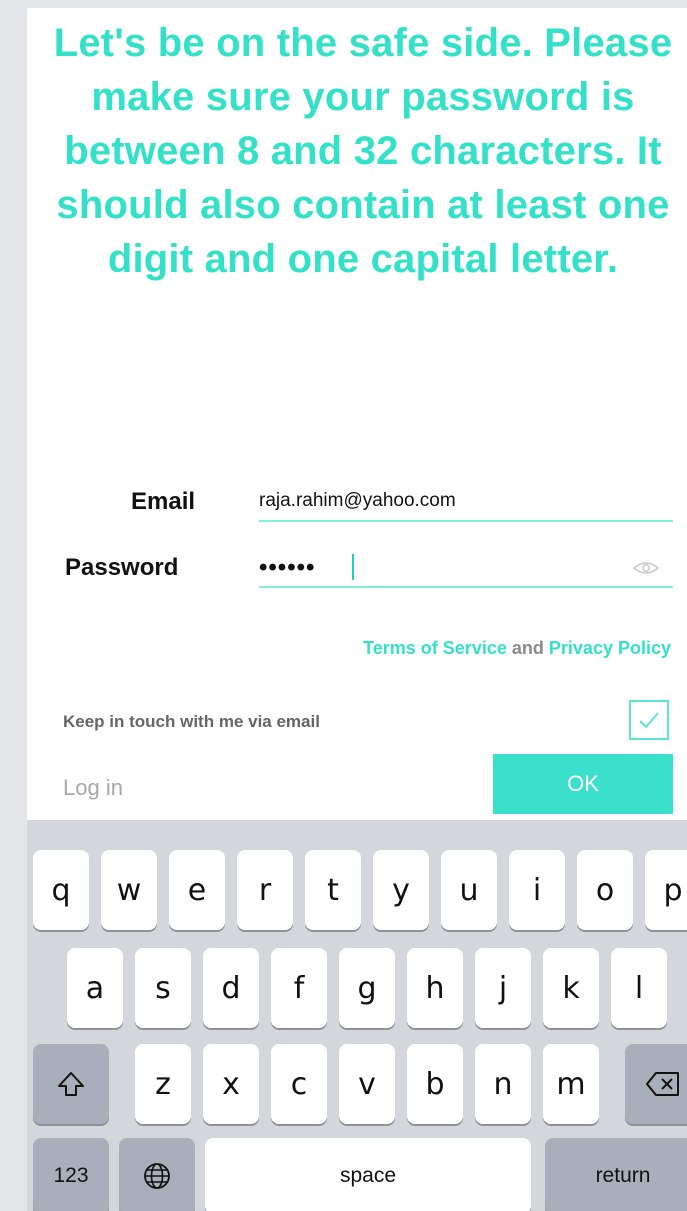  I want to click on key-w: w, so click(129, 890).